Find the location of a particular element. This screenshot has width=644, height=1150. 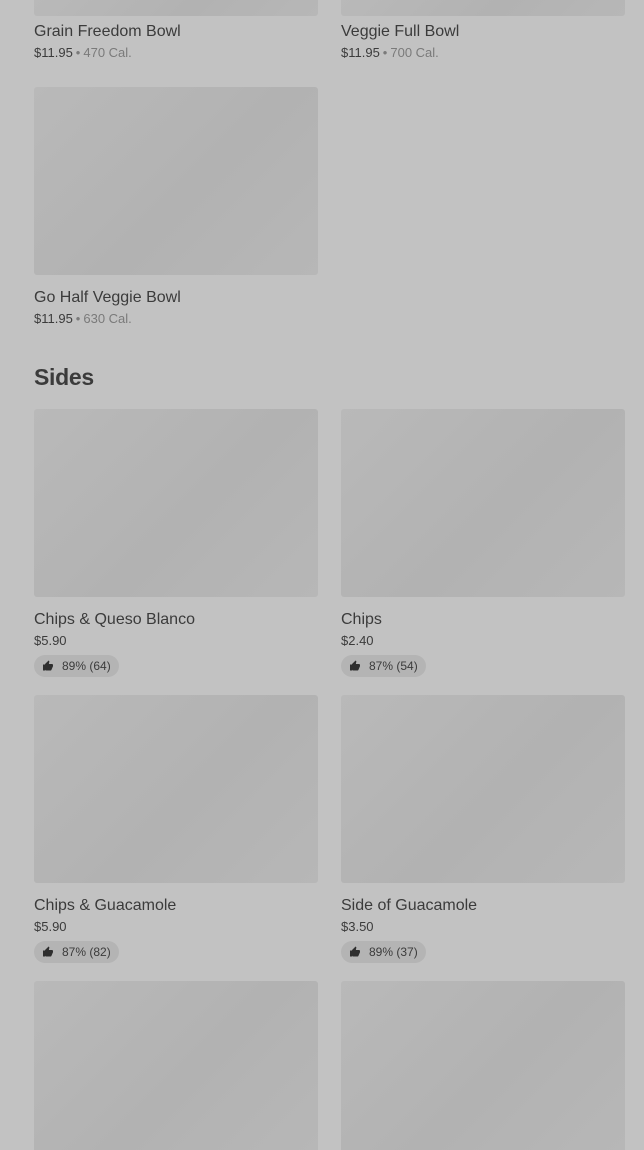

menu-item-name: Grain Freedom Bowl is located at coordinates (107, 31).